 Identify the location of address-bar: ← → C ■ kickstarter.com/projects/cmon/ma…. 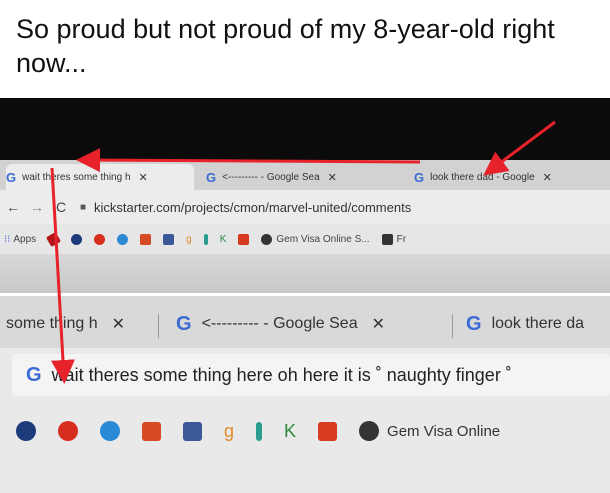
(305, 207).